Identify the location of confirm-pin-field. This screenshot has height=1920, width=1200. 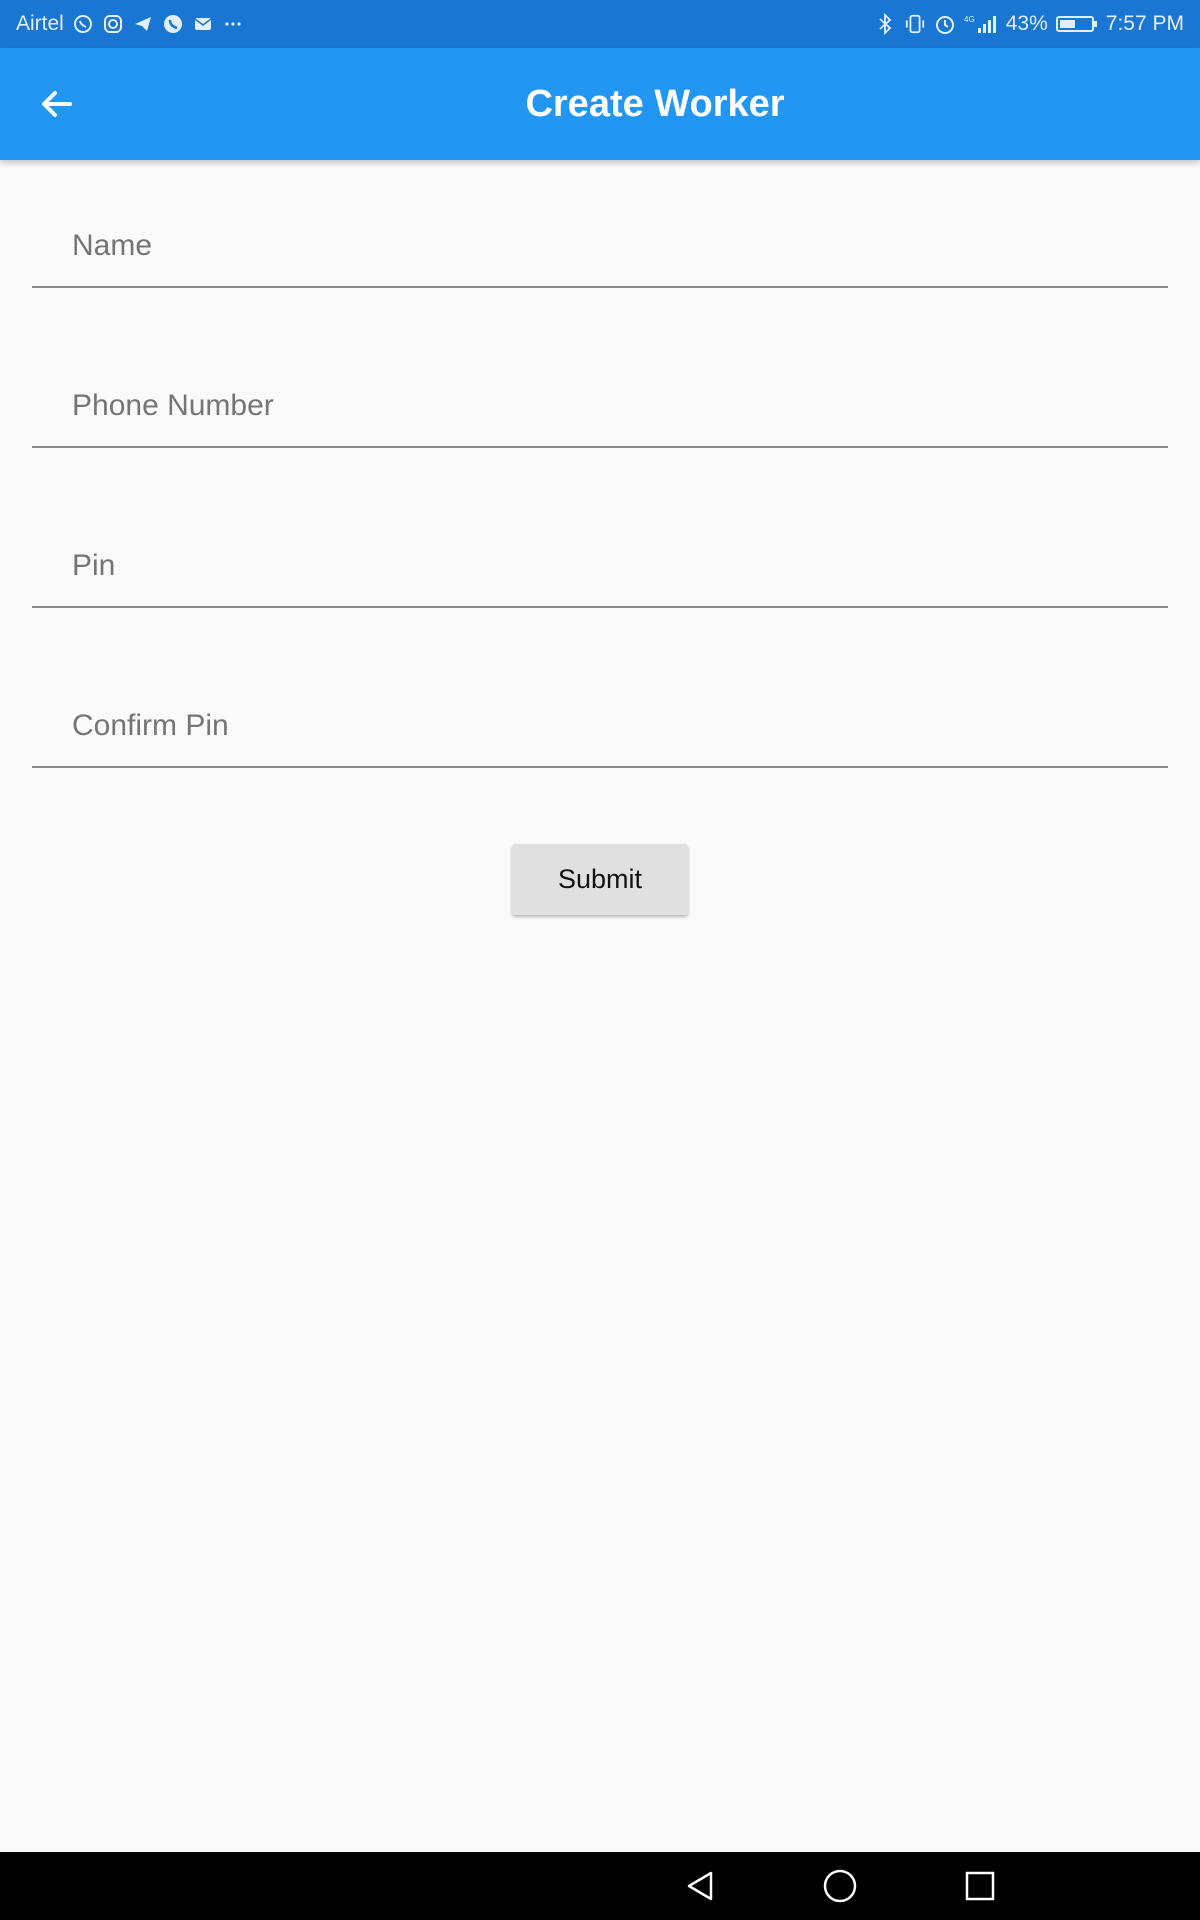
(600, 717).